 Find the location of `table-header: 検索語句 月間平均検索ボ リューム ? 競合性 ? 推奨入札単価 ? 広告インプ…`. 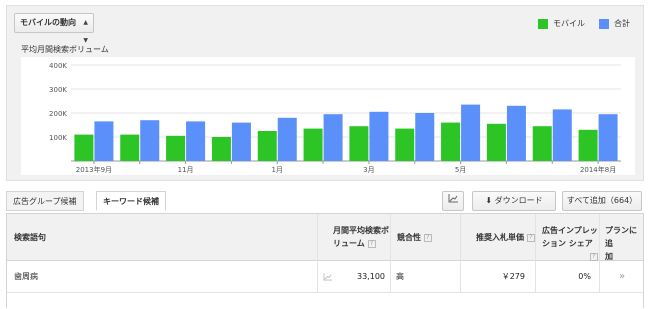

table-header: 検索語句 月間平均検索ボ リューム ? 競合性 ? 推奨入札単価 ? 広告インプ… is located at coordinates (325, 237).